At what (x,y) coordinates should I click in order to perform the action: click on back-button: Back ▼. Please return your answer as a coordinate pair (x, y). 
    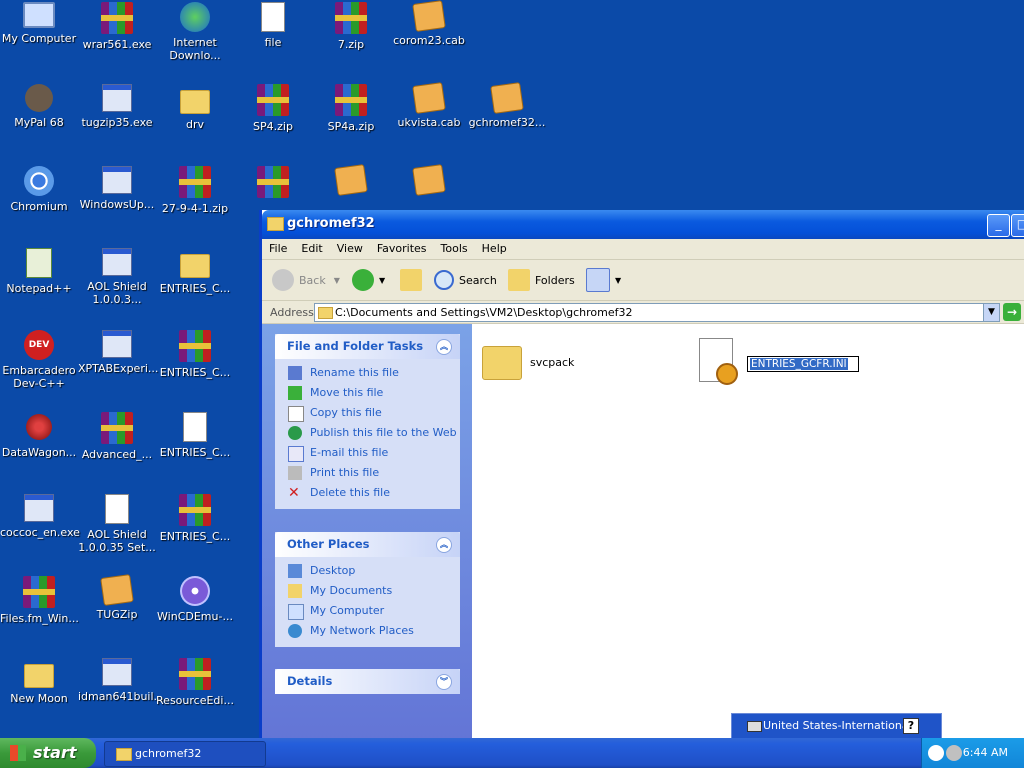
    Looking at the image, I should click on (306, 280).